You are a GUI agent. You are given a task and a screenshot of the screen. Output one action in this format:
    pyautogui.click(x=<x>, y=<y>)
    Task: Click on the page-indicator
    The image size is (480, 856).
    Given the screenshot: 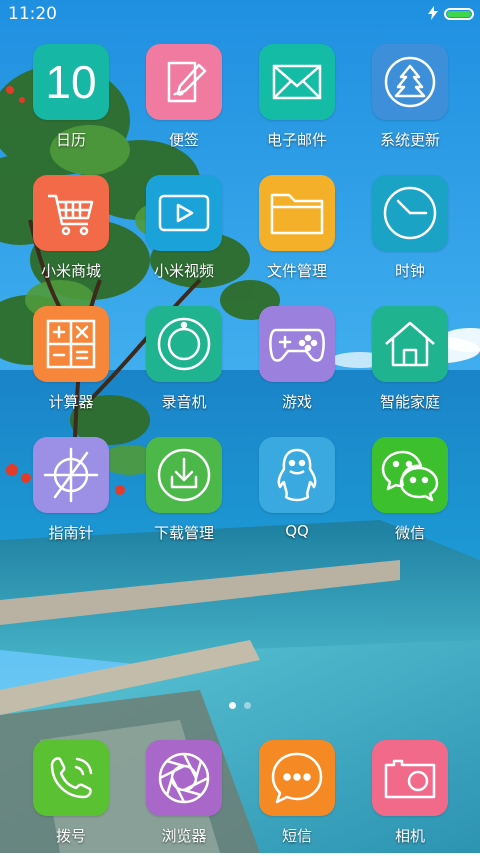 What is the action you would take?
    pyautogui.click(x=240, y=705)
    